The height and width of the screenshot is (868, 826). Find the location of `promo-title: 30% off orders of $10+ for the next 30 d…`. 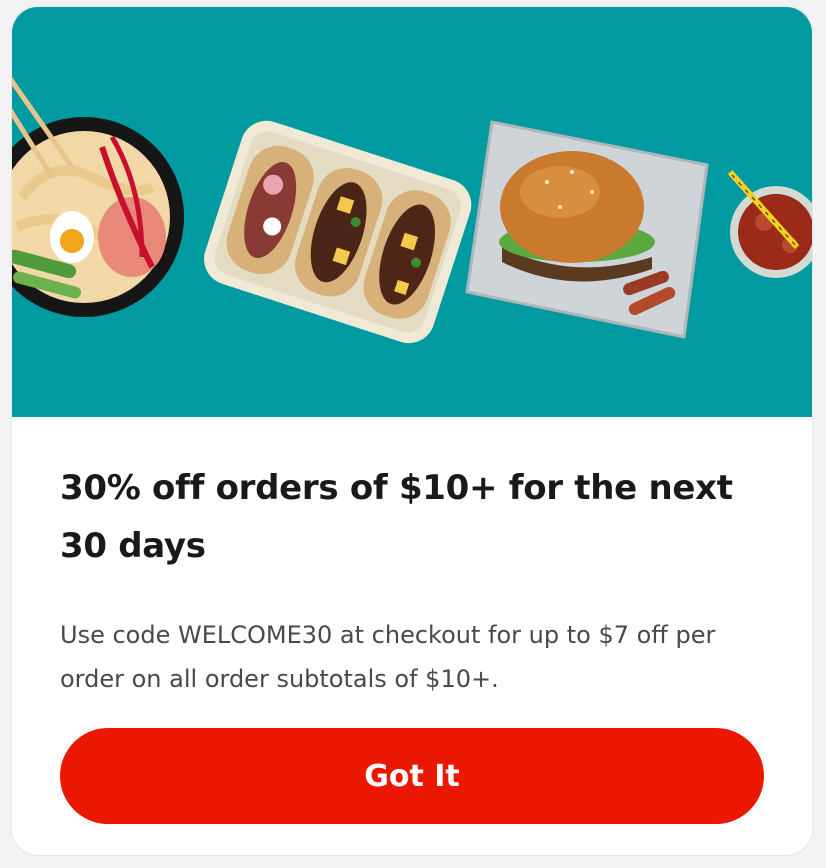

promo-title: 30% off orders of $10+ for the next 30 d… is located at coordinates (396, 517).